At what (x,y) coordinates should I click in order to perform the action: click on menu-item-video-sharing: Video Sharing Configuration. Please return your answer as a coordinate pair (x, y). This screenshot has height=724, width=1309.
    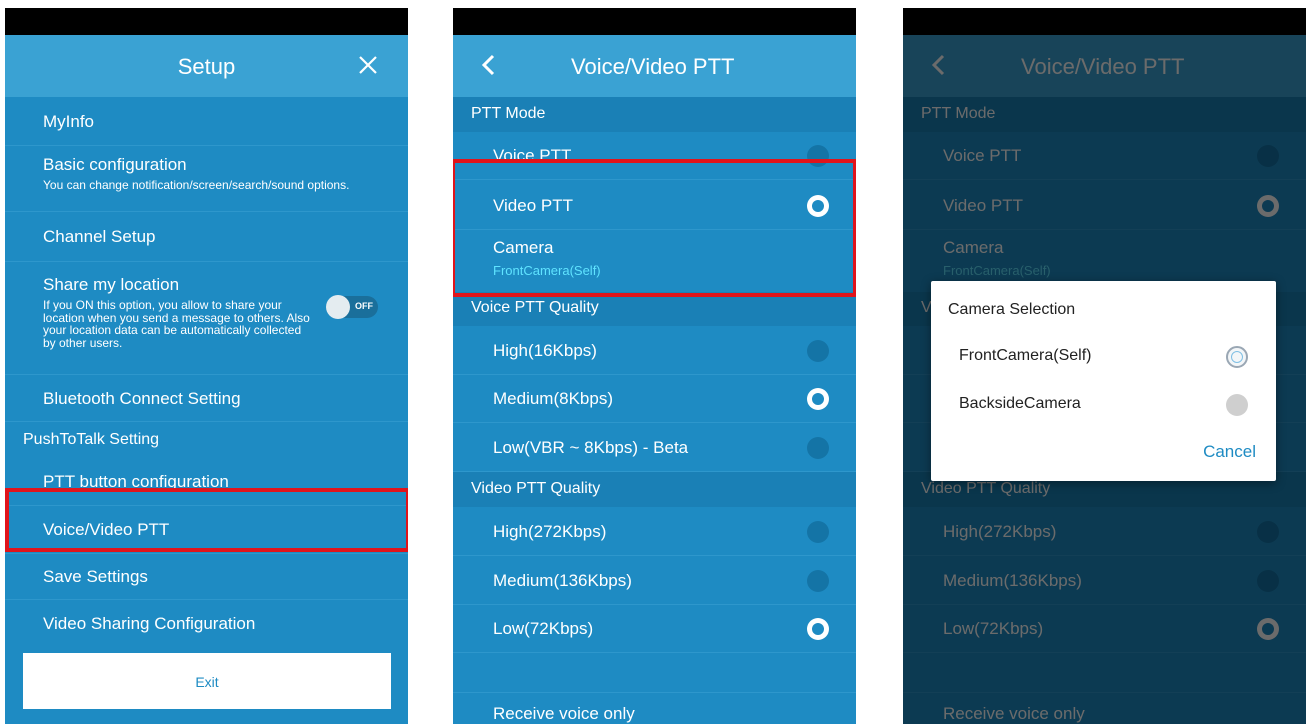
    Looking at the image, I should click on (206, 623).